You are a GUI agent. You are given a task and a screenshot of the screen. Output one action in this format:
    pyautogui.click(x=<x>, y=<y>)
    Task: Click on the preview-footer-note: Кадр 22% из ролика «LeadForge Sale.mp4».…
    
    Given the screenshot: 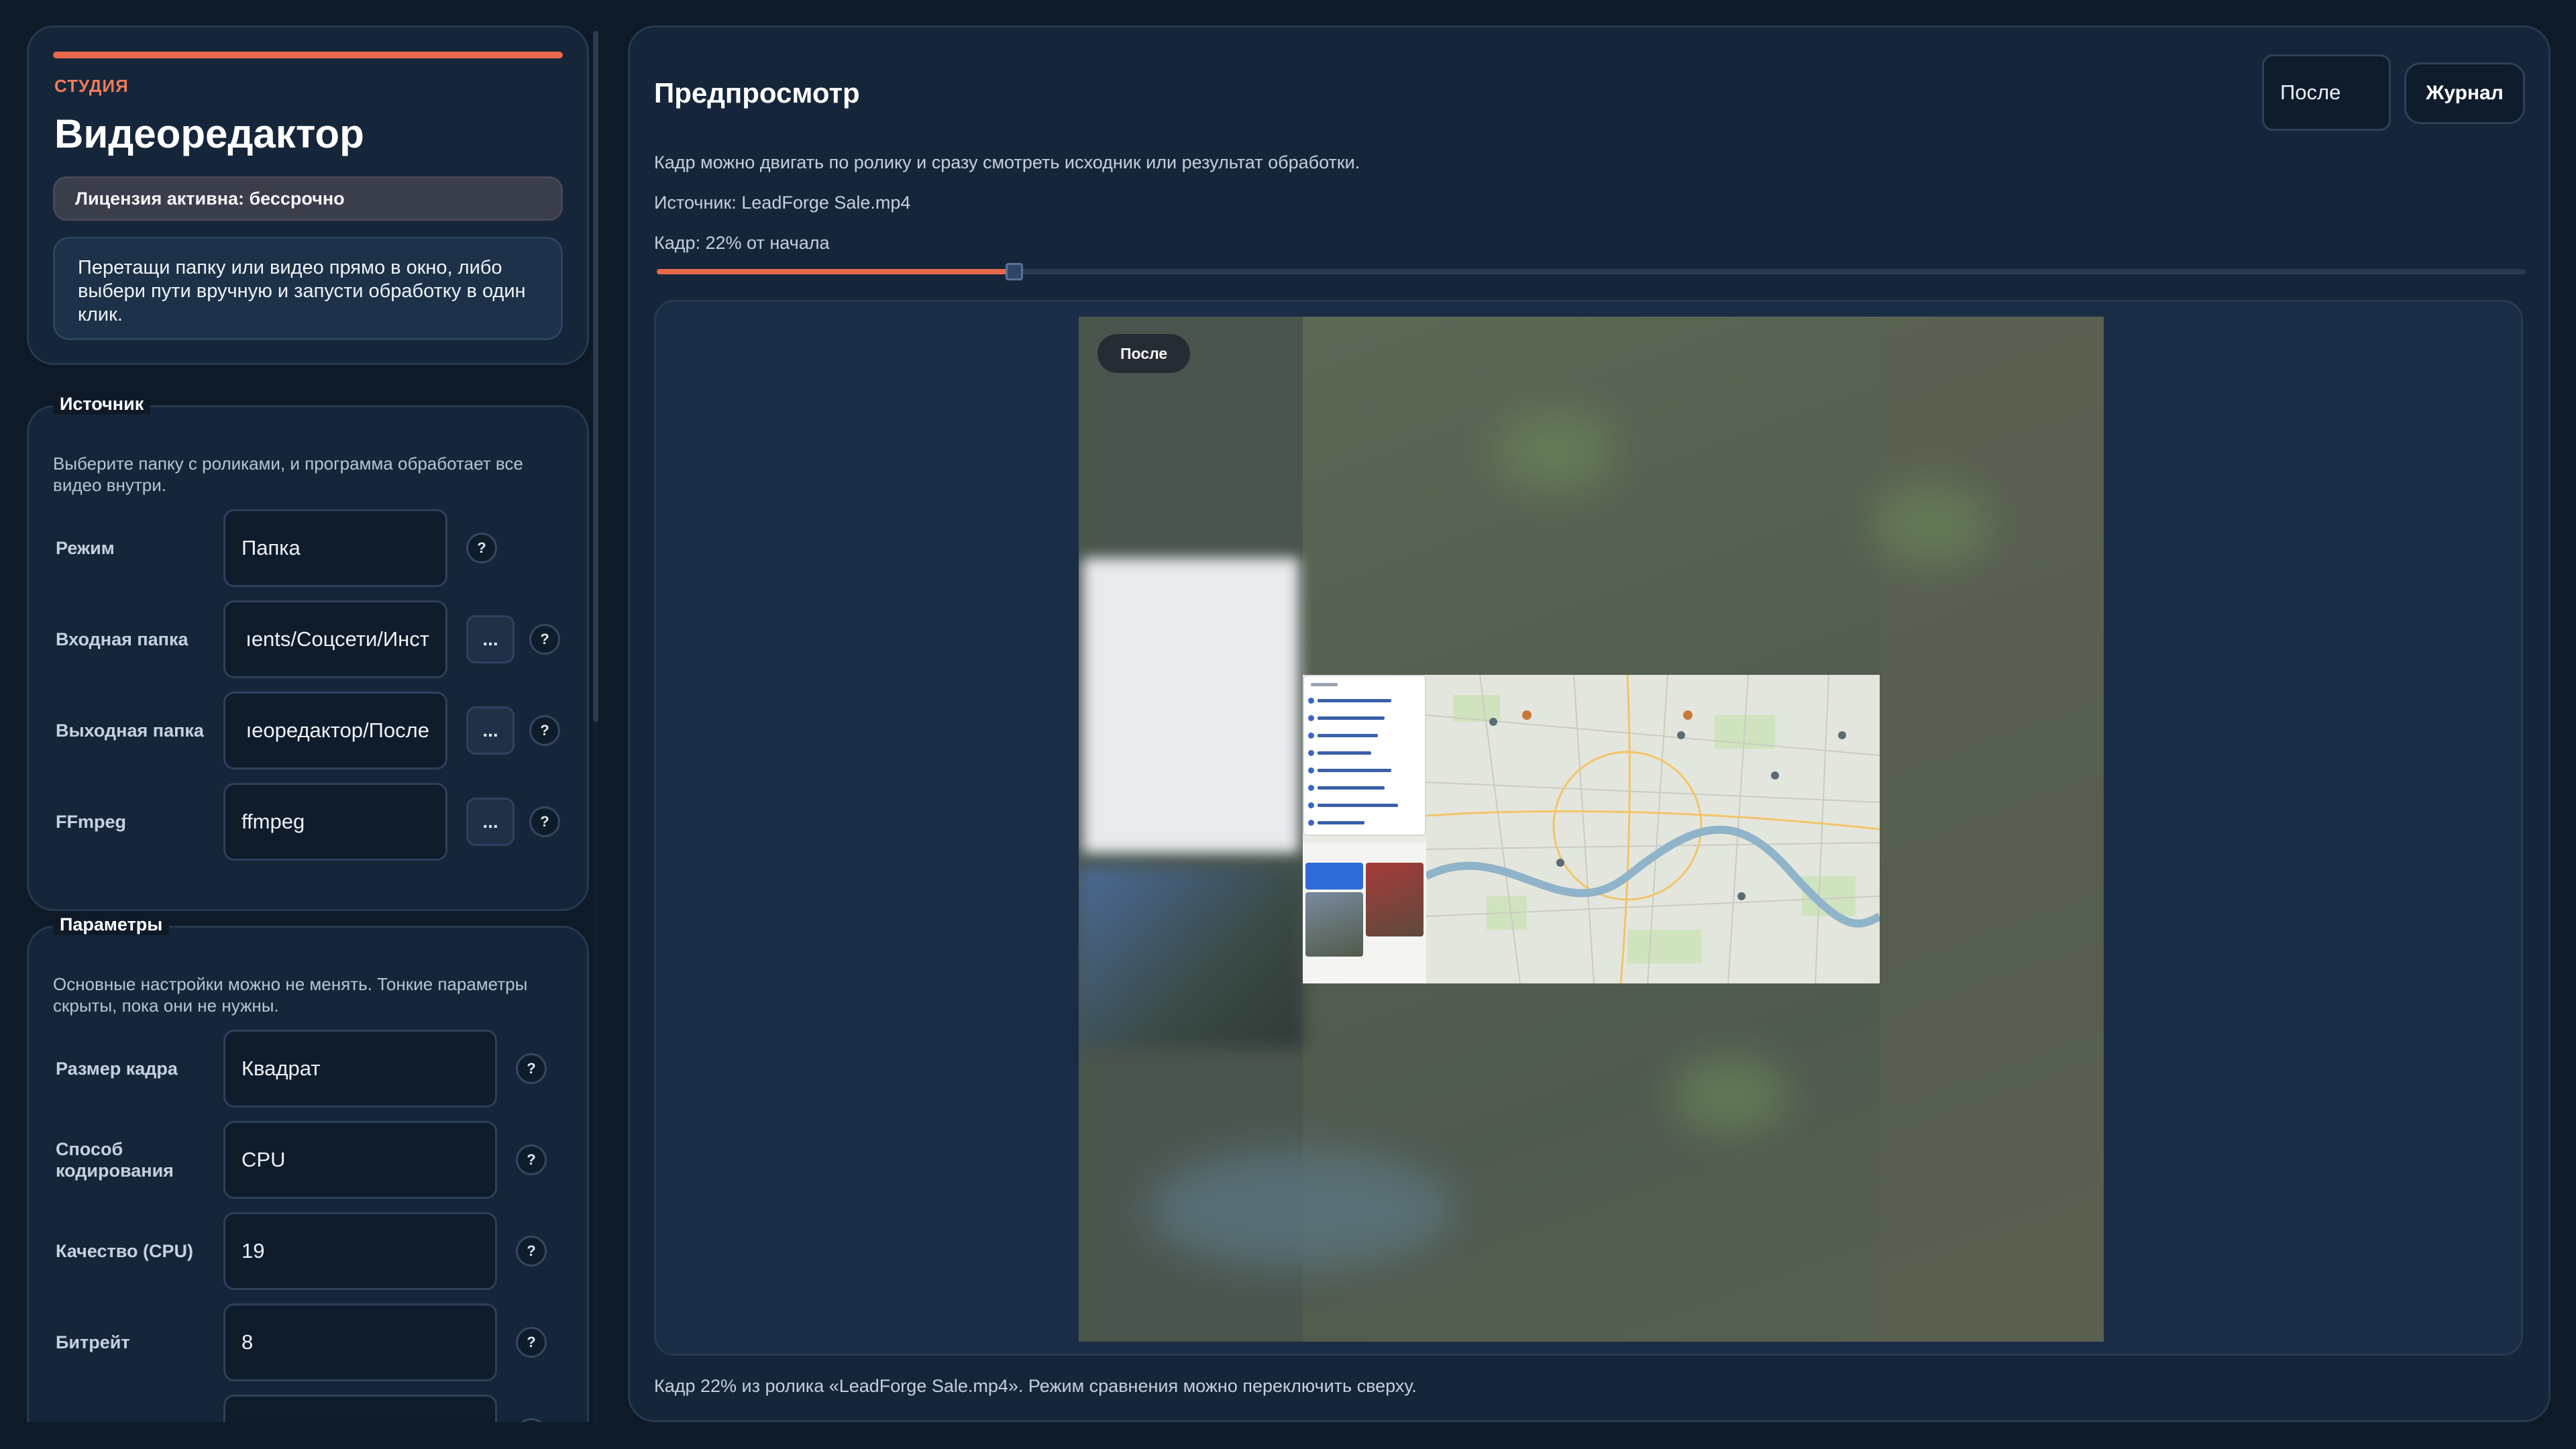 What is the action you would take?
    pyautogui.click(x=1035, y=1386)
    